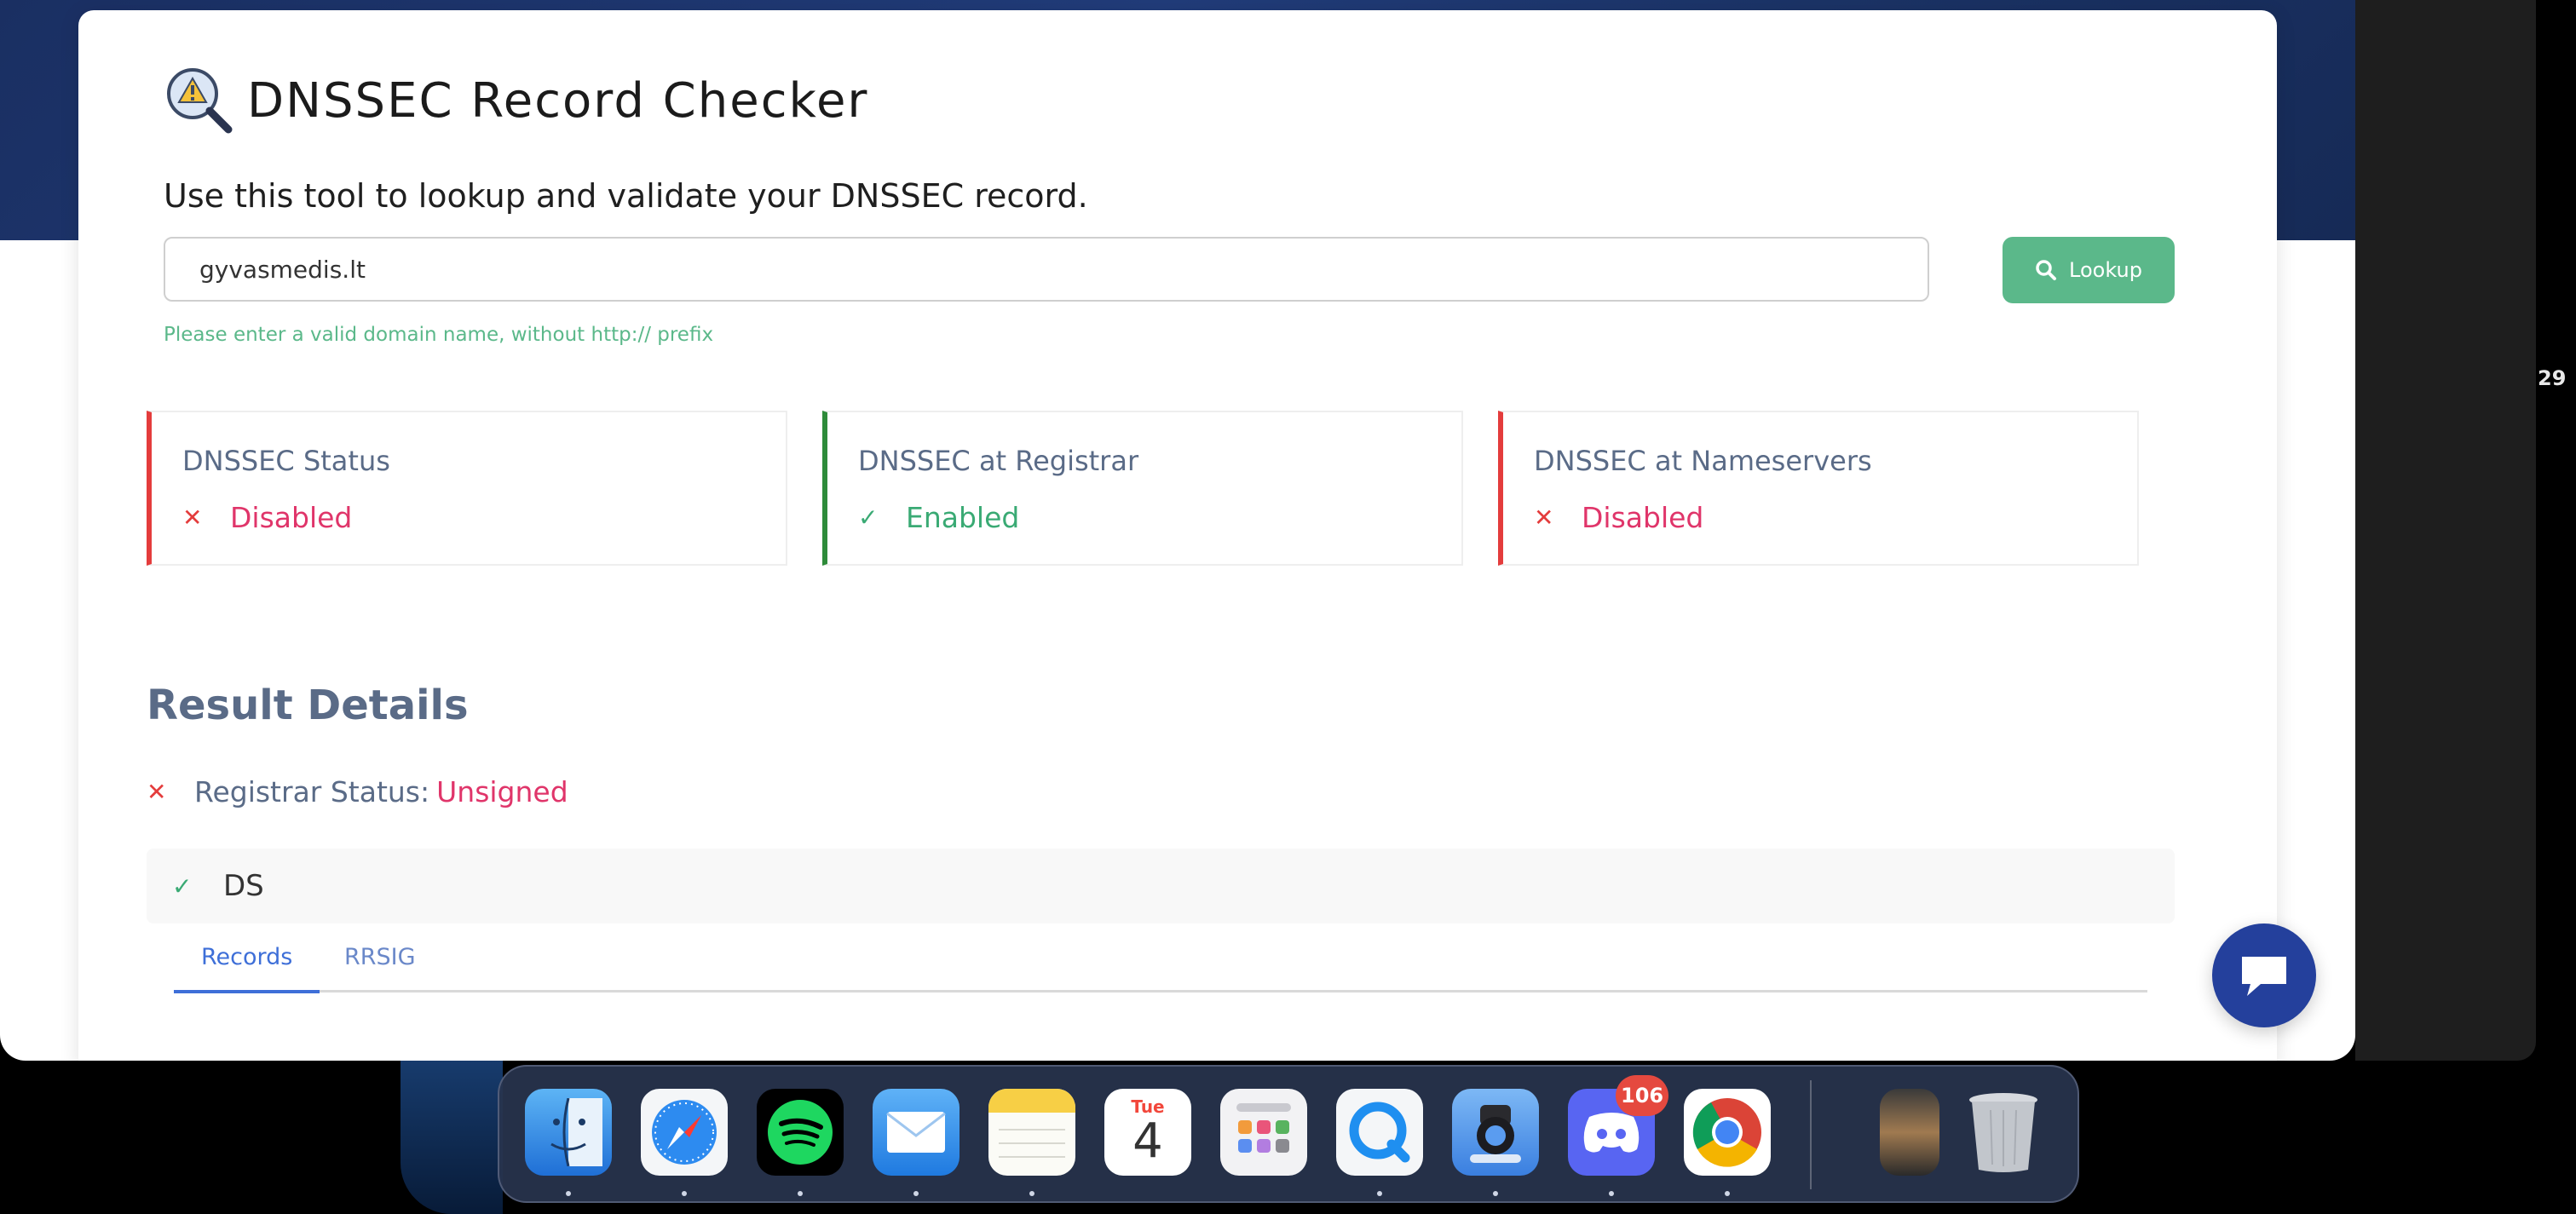 The width and height of the screenshot is (2576, 1214). What do you see at coordinates (2046, 270) in the screenshot?
I see `search-icon` at bounding box center [2046, 270].